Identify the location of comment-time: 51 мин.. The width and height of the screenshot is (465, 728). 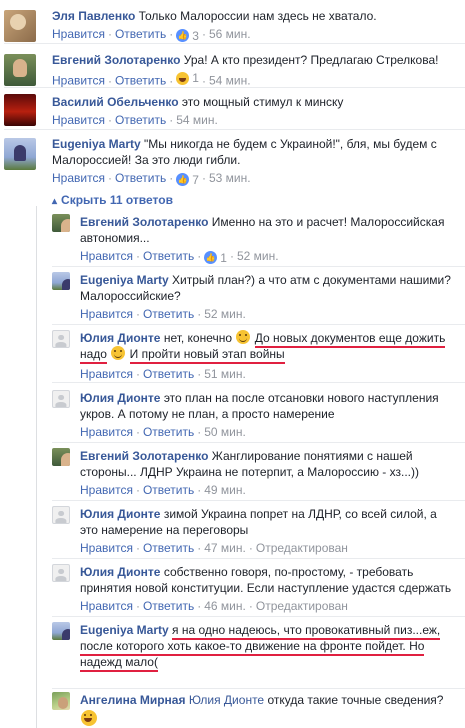
(225, 374).